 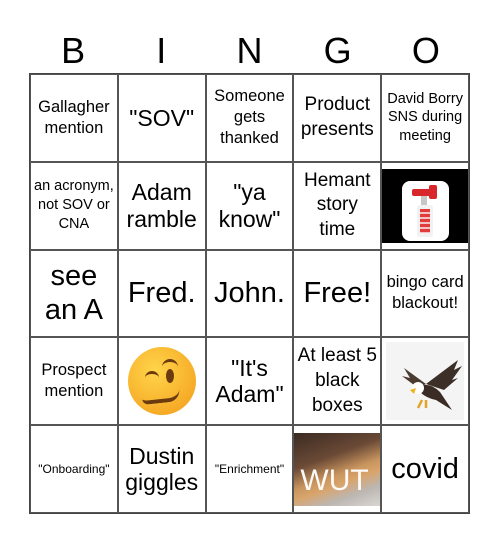 I want to click on cell-text: "ya know", so click(x=249, y=205).